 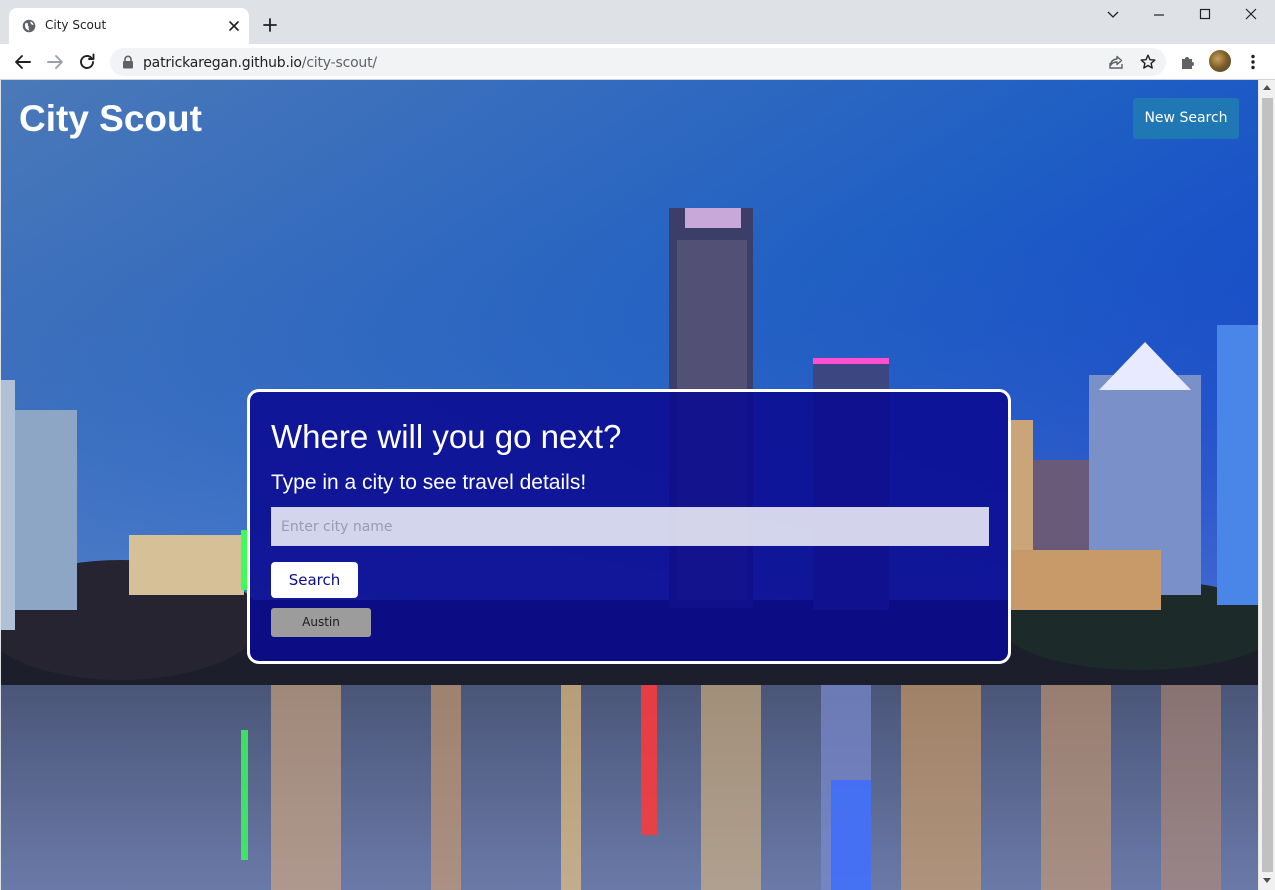 I want to click on new-search-button: New Search, so click(x=1186, y=118).